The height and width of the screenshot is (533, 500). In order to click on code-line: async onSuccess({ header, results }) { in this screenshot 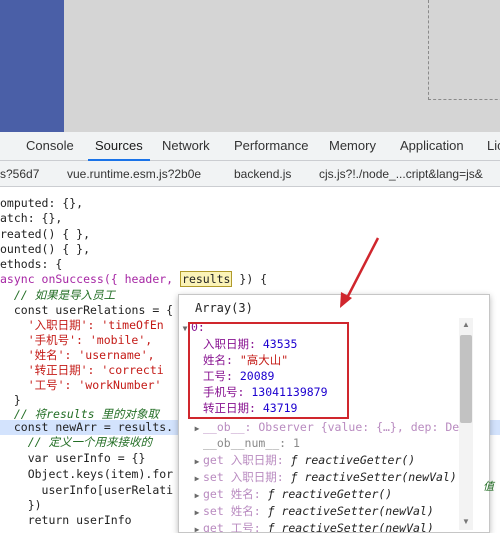, I will do `click(134, 279)`.